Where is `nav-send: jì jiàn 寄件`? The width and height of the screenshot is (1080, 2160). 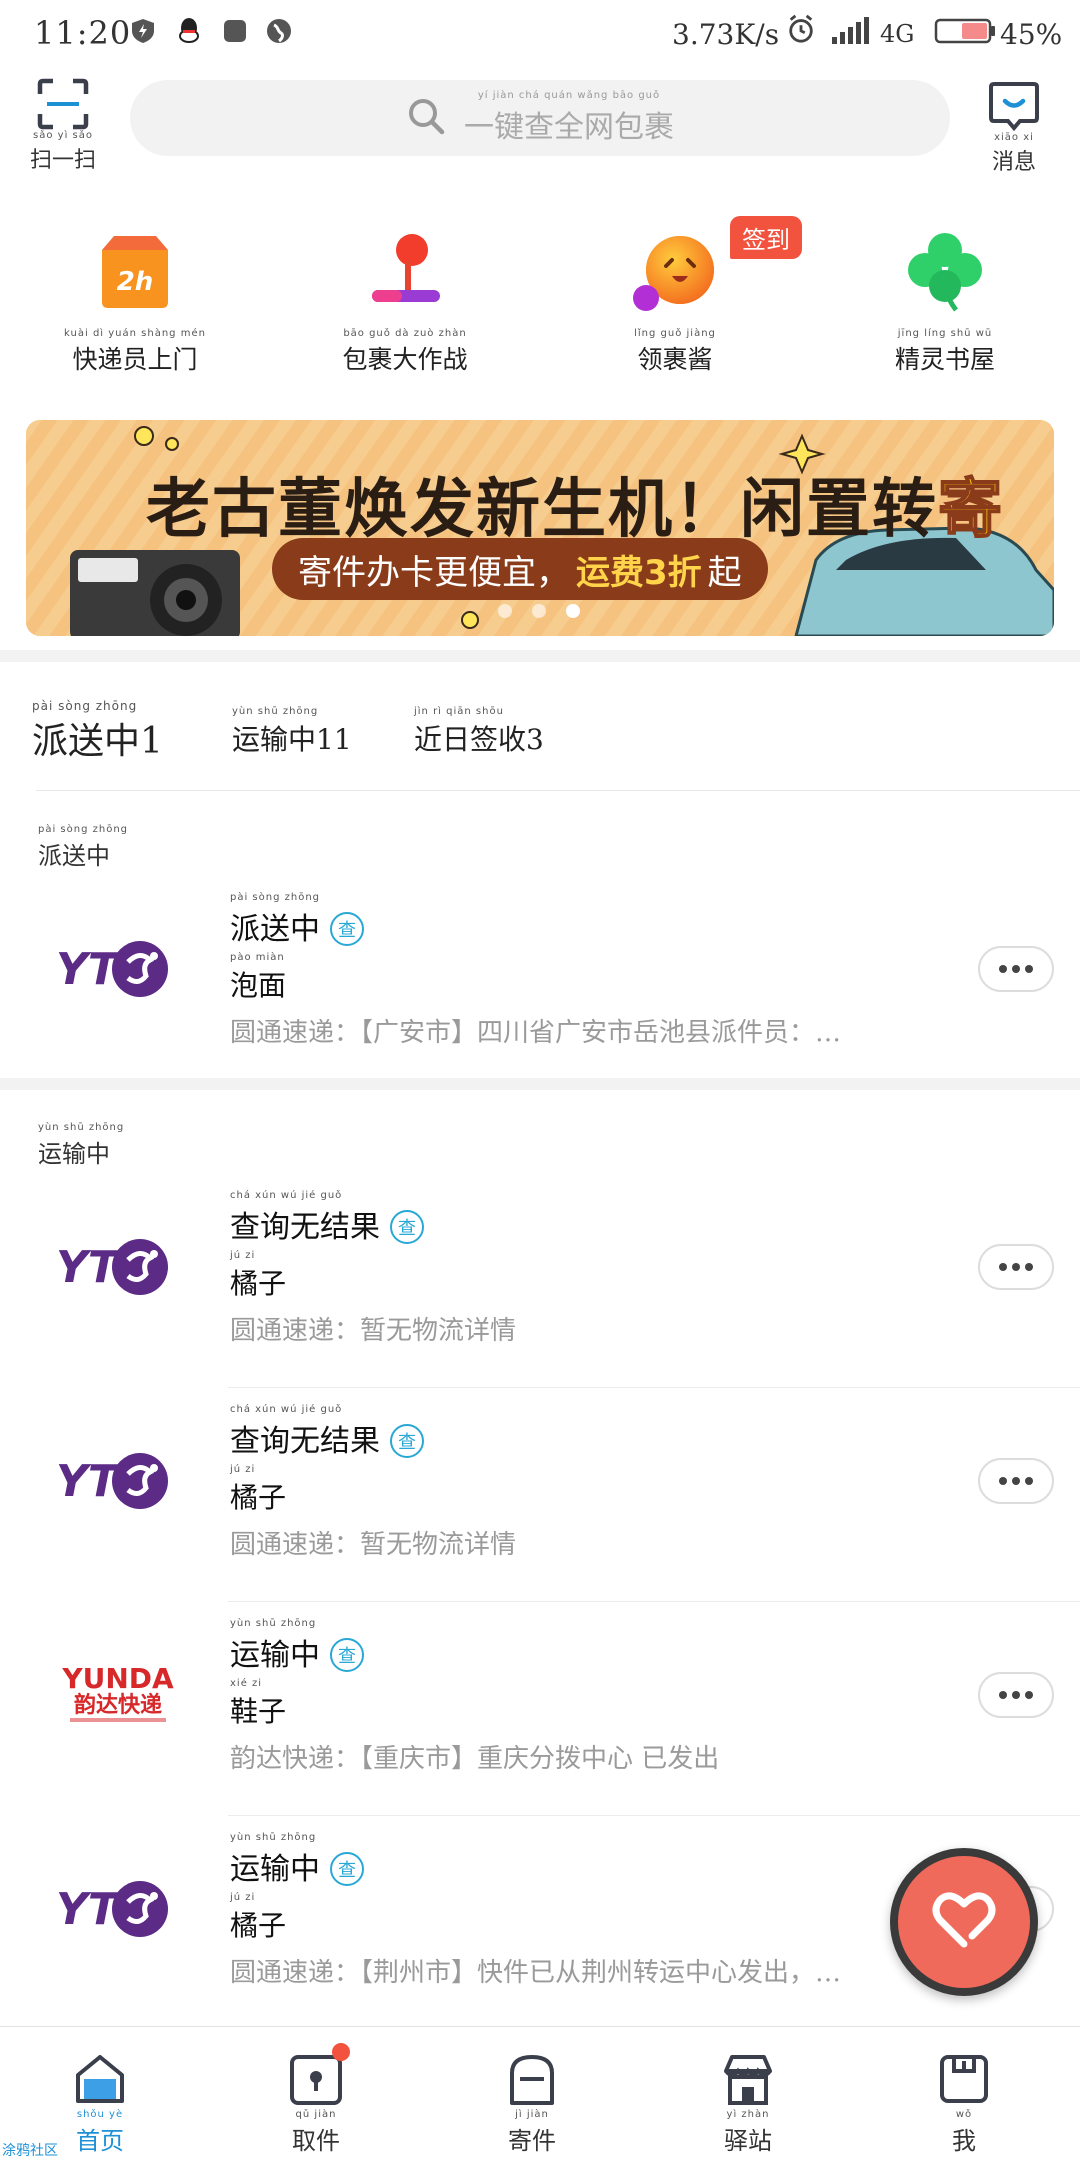 nav-send: jì jiàn 寄件 is located at coordinates (532, 2103).